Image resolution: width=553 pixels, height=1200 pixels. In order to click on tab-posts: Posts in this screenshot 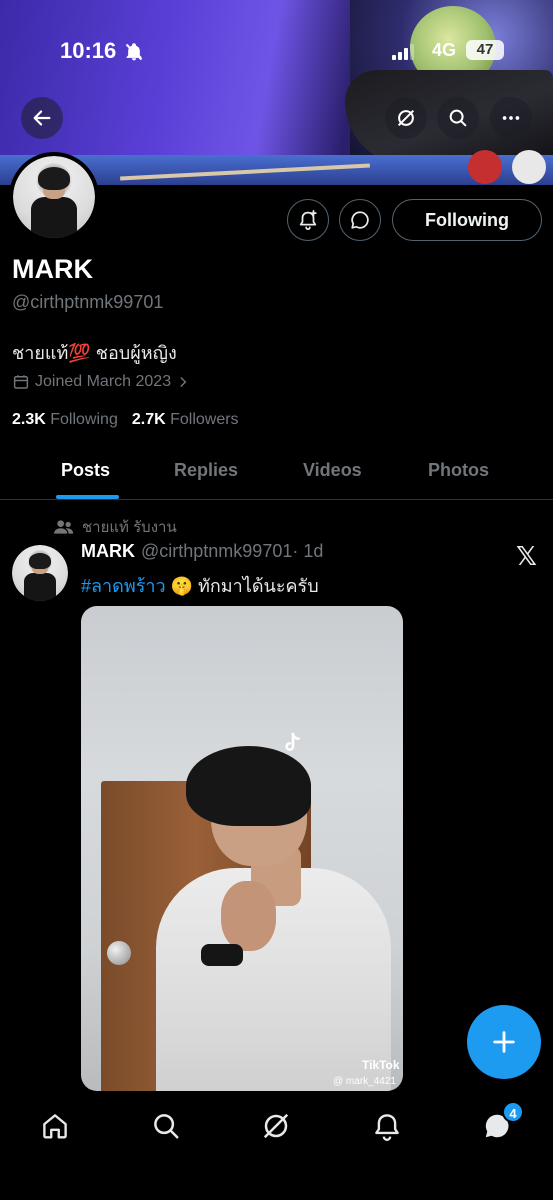, I will do `click(85, 470)`.